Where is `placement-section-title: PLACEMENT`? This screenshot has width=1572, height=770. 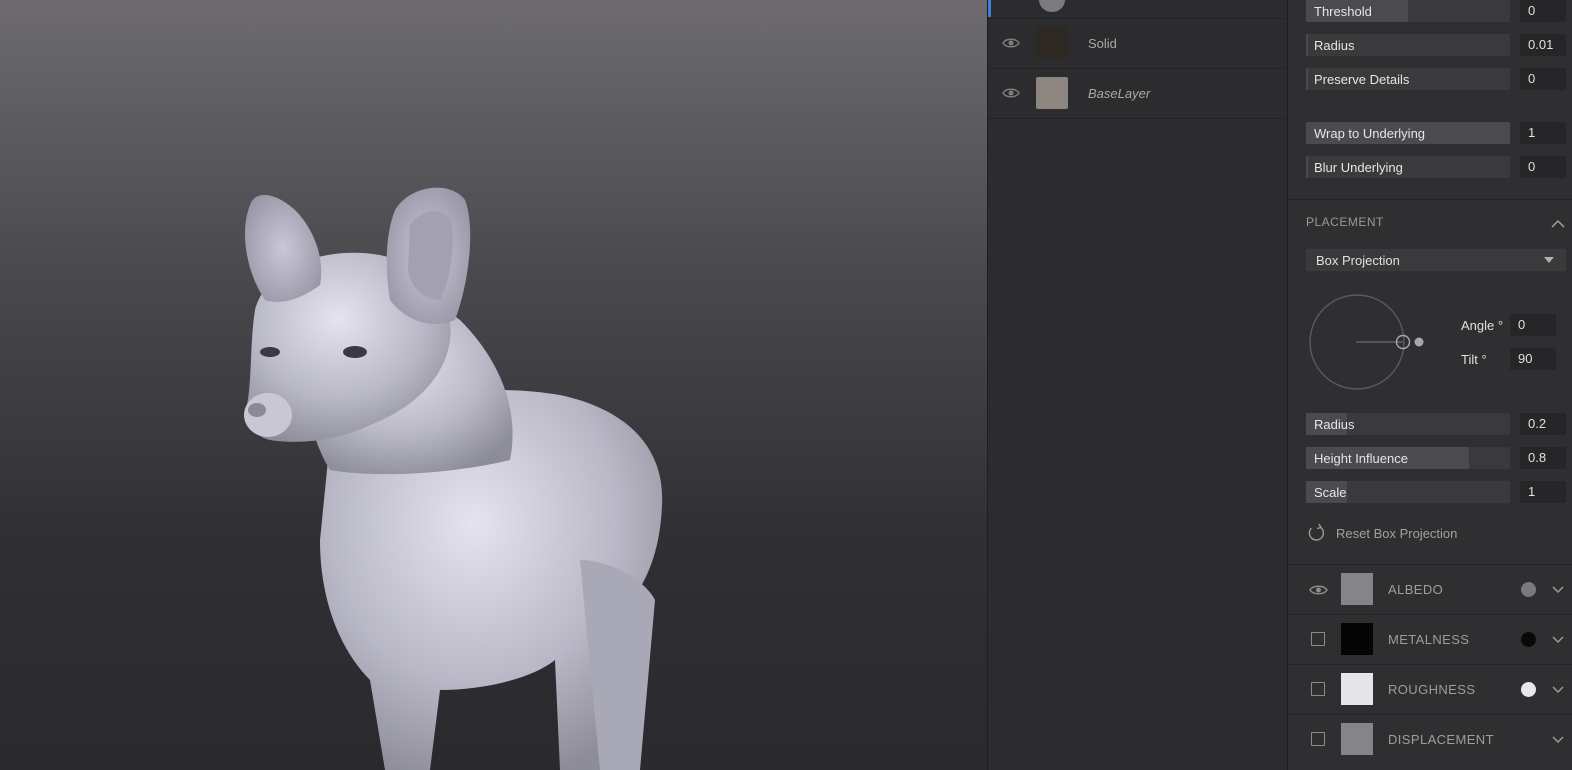
placement-section-title: PLACEMENT is located at coordinates (1345, 222).